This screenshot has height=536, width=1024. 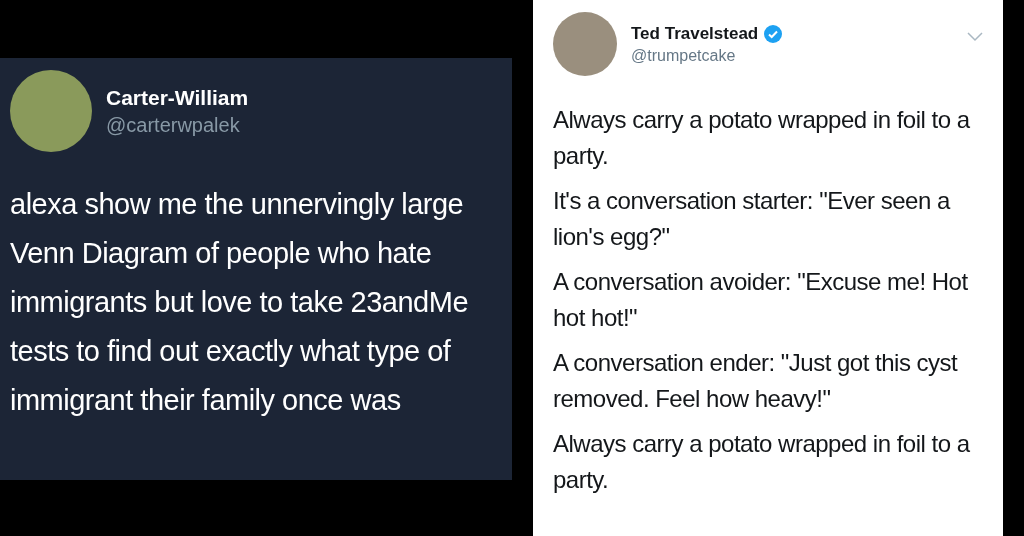 I want to click on user-handle: @trumpetcake, so click(x=792, y=55).